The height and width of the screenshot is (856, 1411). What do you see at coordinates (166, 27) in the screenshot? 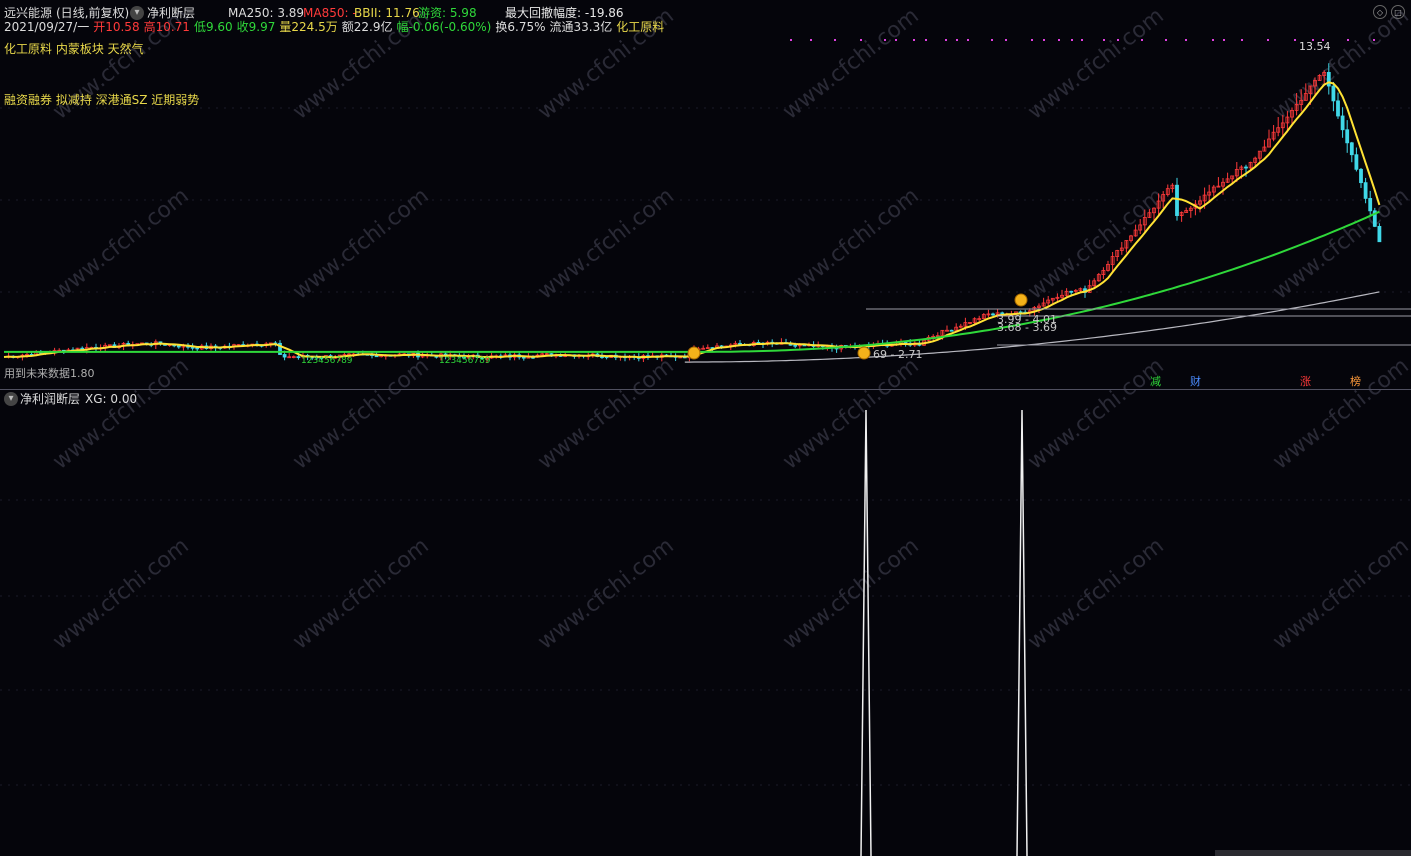
I see `quote-high: 高10.71` at bounding box center [166, 27].